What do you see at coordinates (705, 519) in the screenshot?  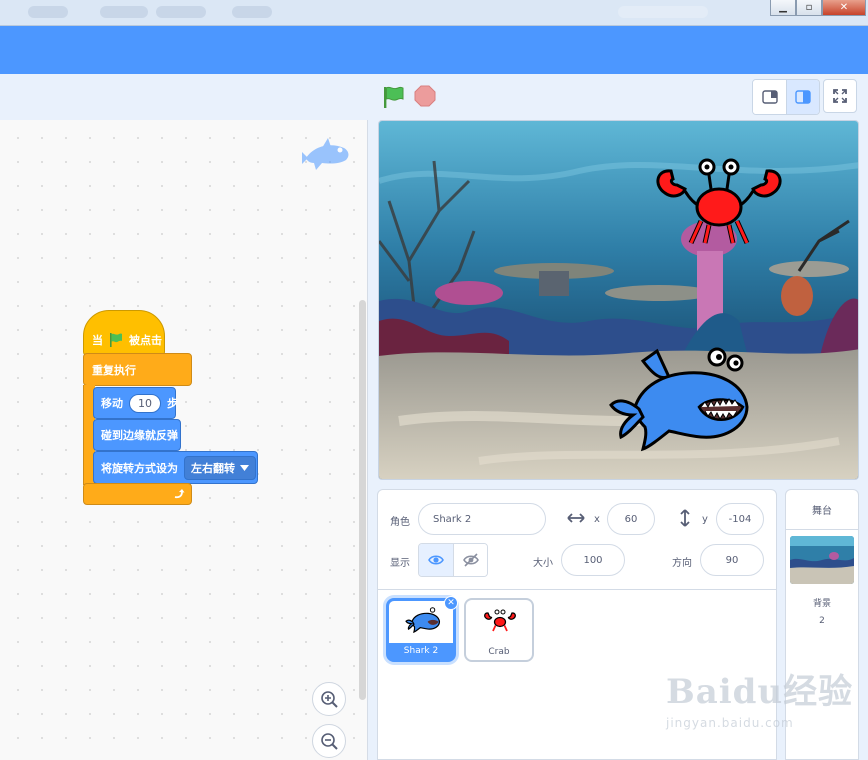 I see `y-label: y` at bounding box center [705, 519].